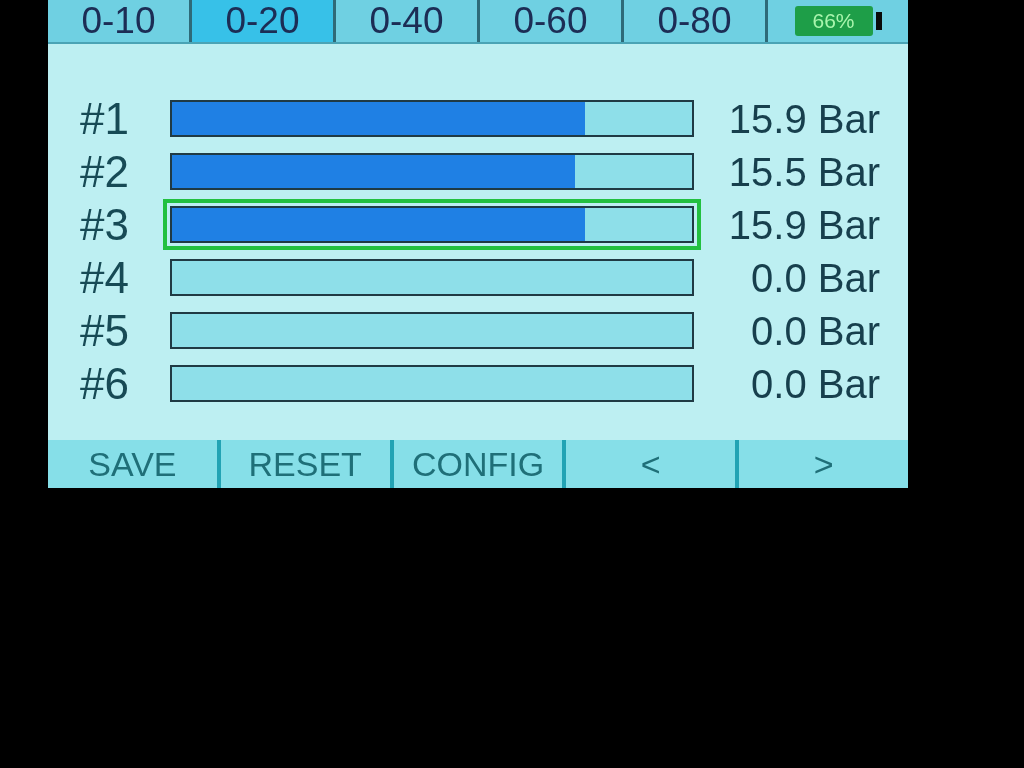 Image resolution: width=1024 pixels, height=768 pixels. What do you see at coordinates (651, 464) in the screenshot?
I see `function-button: <` at bounding box center [651, 464].